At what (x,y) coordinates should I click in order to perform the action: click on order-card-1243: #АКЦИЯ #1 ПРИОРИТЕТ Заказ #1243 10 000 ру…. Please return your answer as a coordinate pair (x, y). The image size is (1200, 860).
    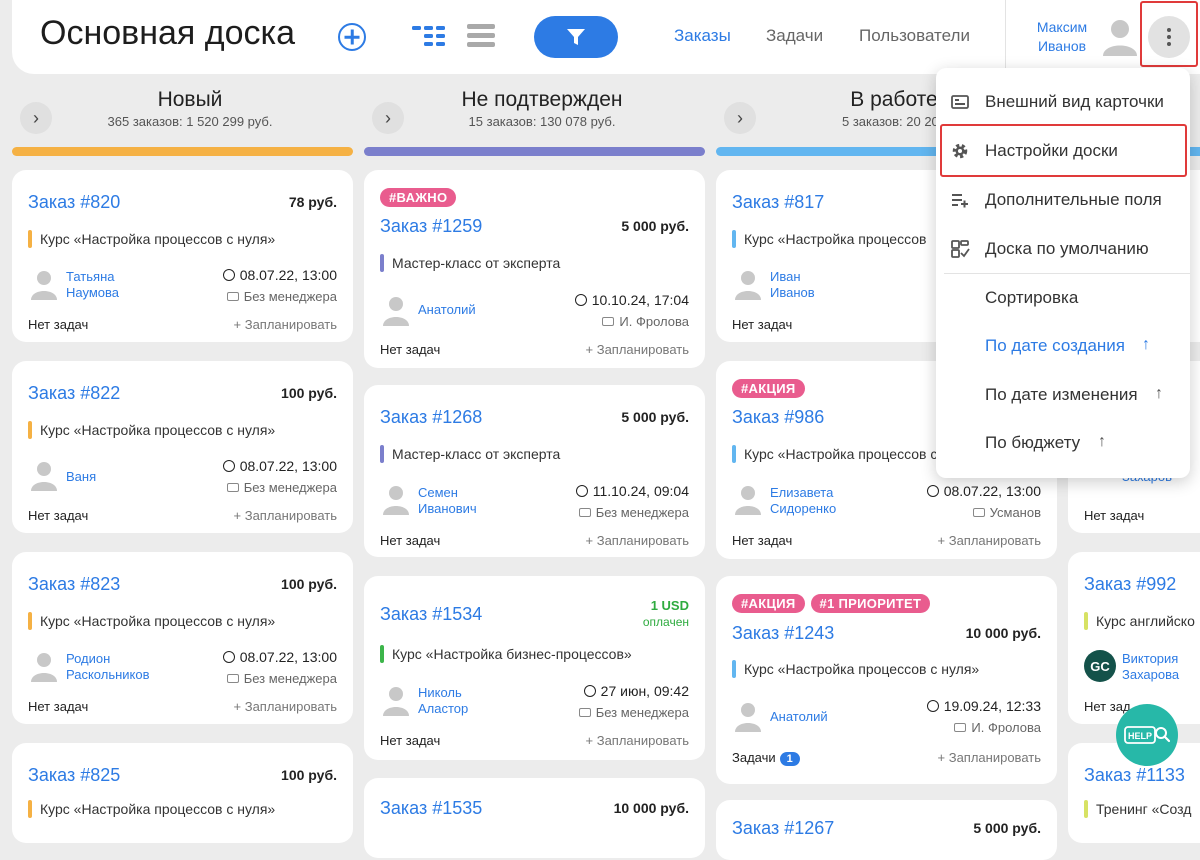
    Looking at the image, I should click on (886, 680).